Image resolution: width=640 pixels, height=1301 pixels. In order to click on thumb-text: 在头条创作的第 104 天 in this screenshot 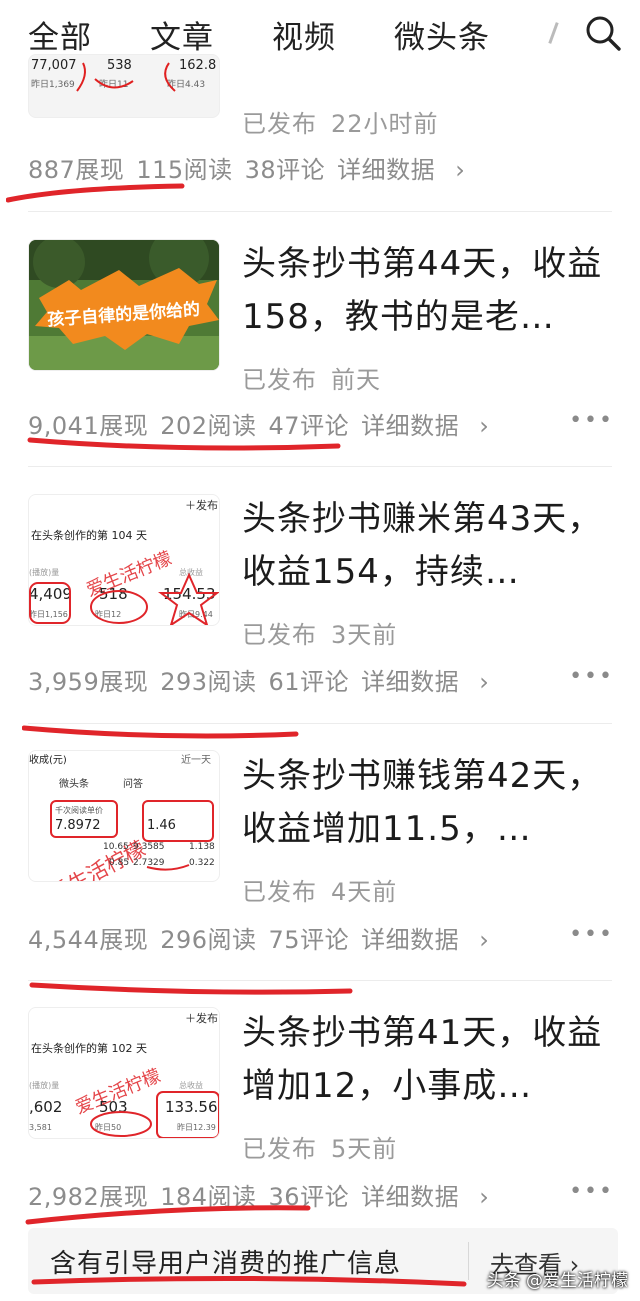, I will do `click(89, 535)`.